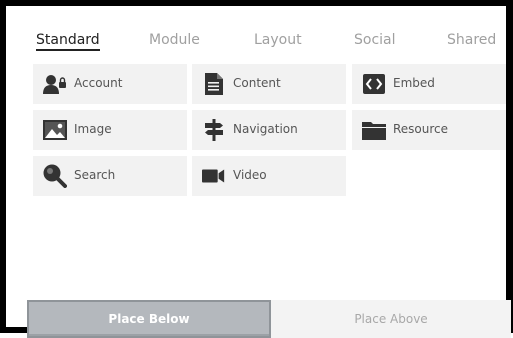 The height and width of the screenshot is (338, 513). What do you see at coordinates (278, 40) in the screenshot?
I see `tab-layout: Layout` at bounding box center [278, 40].